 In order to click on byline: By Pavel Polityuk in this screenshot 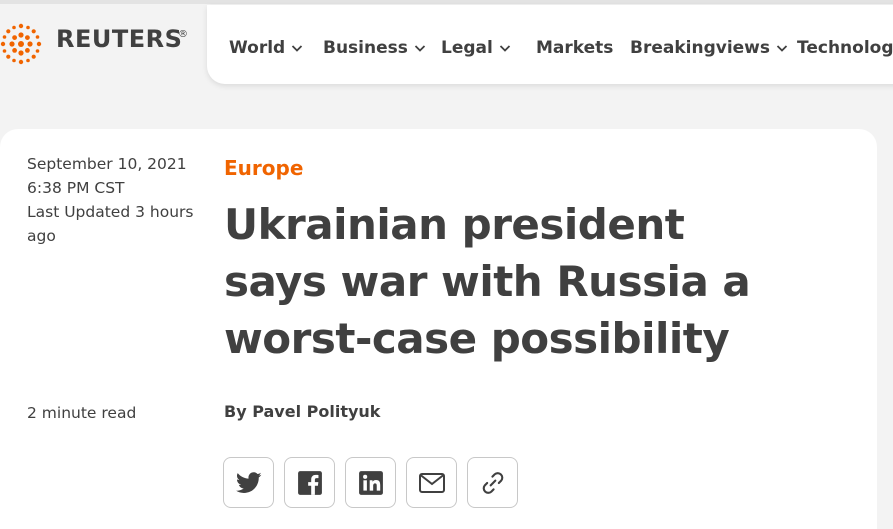, I will do `click(302, 411)`.